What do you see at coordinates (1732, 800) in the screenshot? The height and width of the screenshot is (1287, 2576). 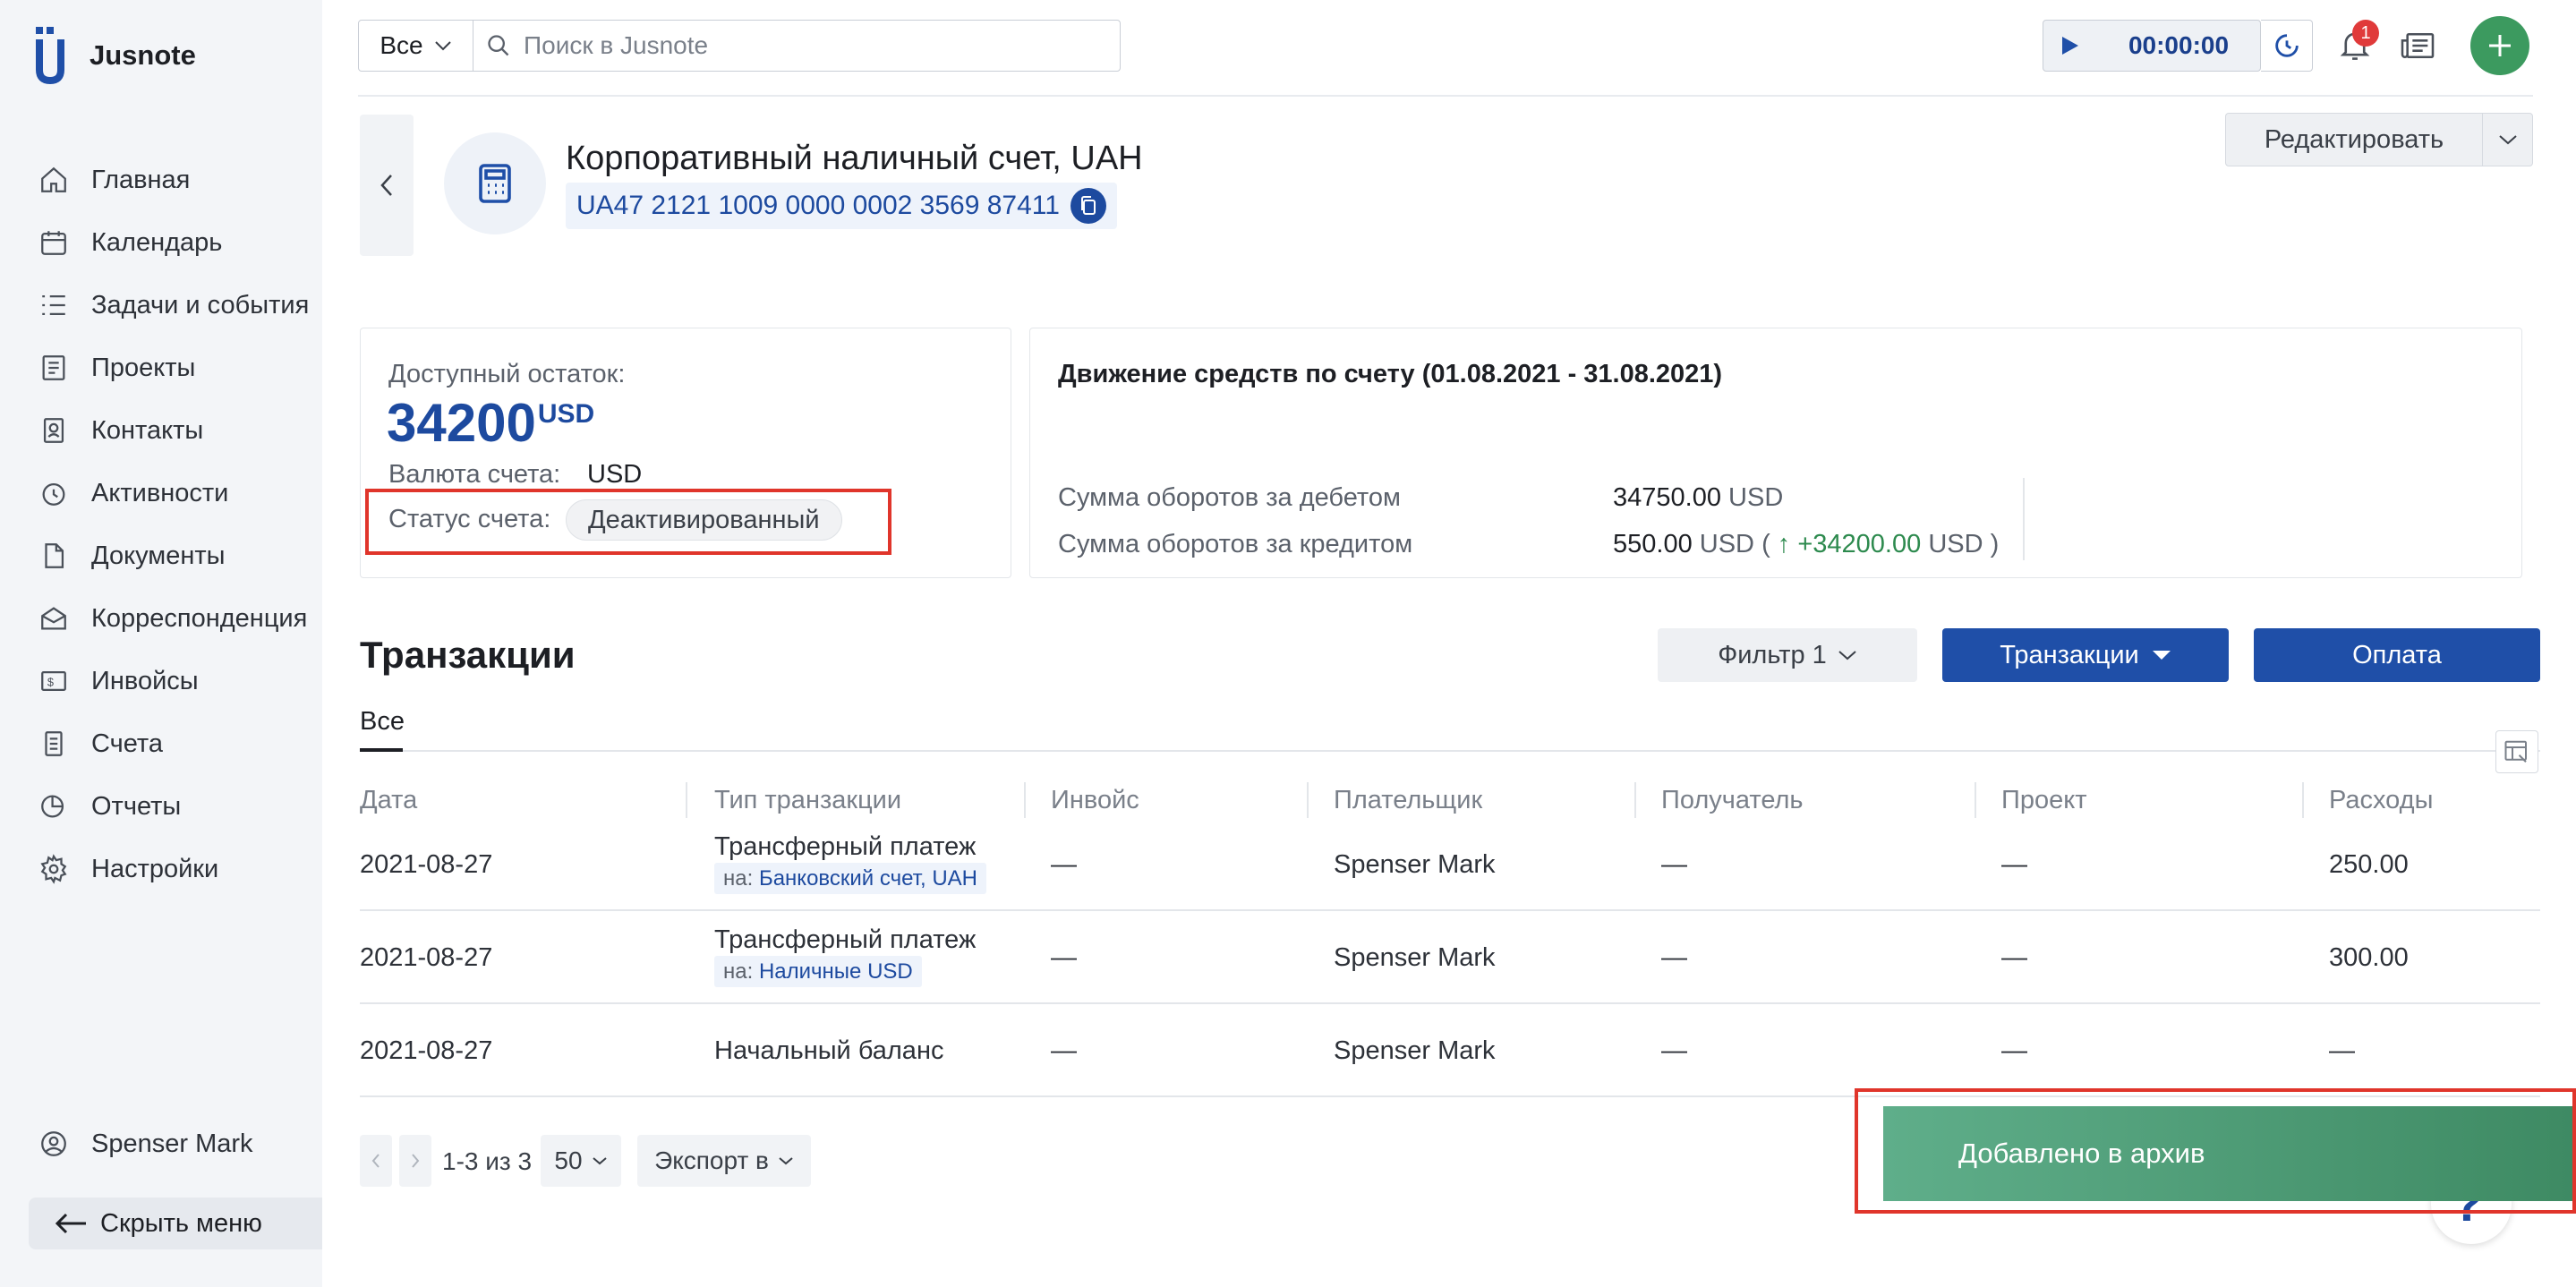 I see `column-header-recipient: Получатель` at bounding box center [1732, 800].